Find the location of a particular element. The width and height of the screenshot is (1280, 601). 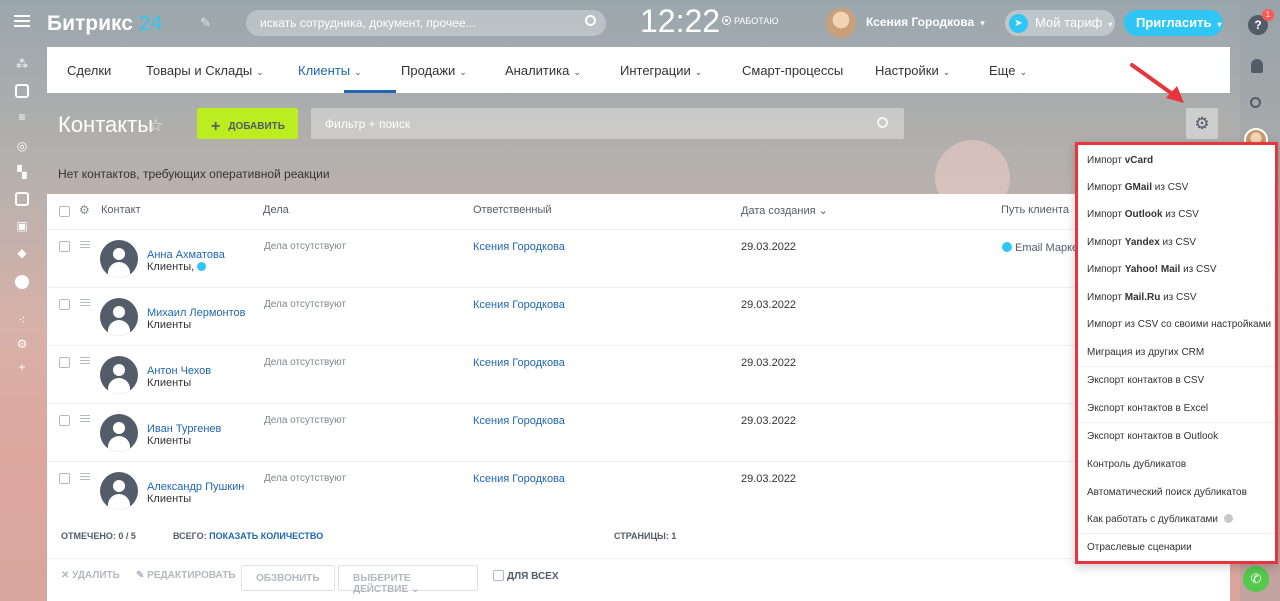

menu-item-export-csv: Экспорт контактов в CSV is located at coordinates (1145, 380).